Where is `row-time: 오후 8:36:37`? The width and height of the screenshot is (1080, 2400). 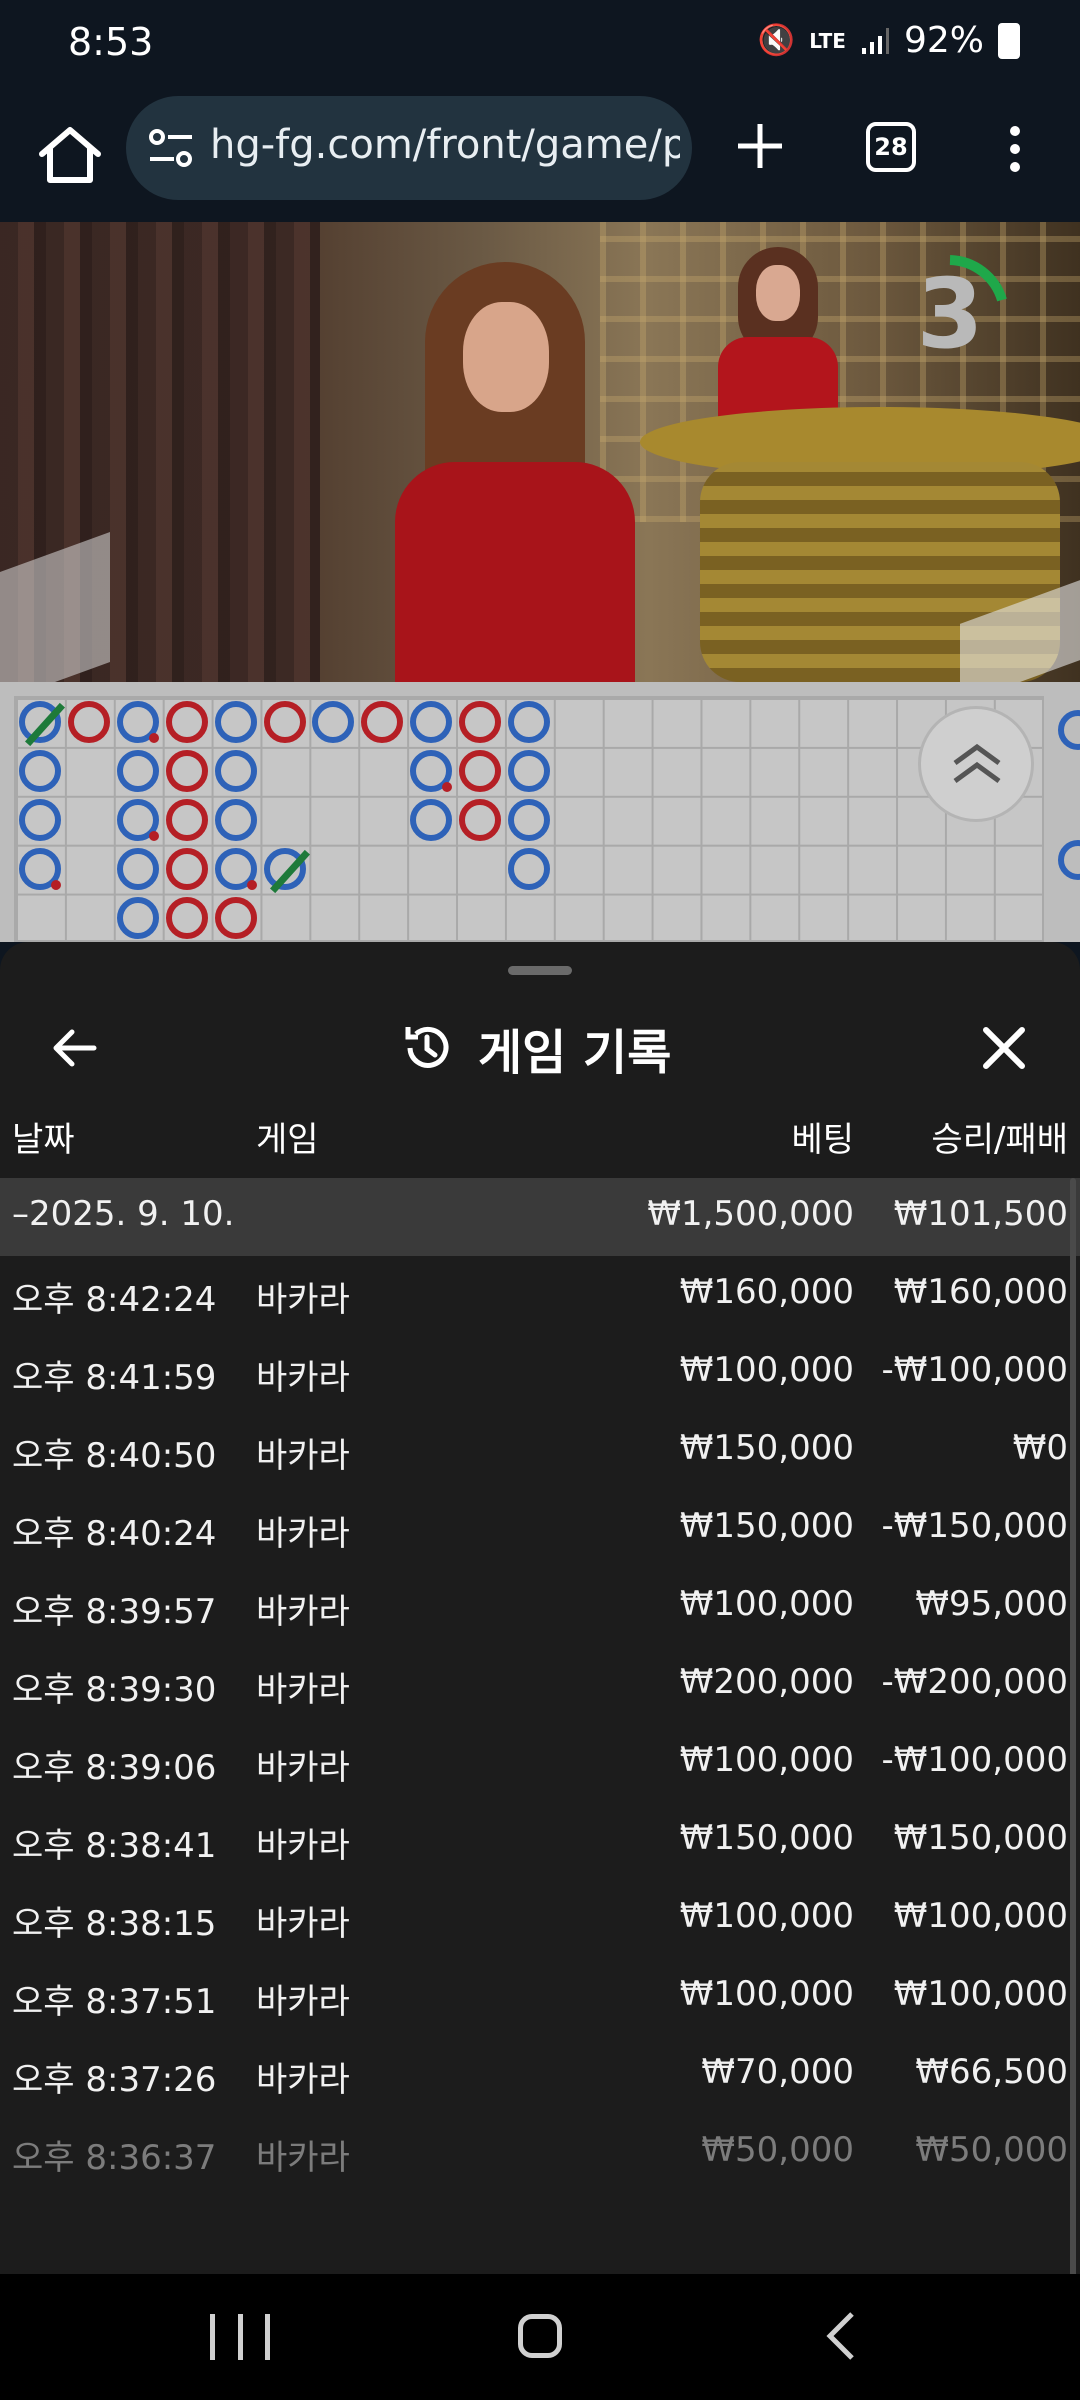
row-time: 오후 8:36:37 is located at coordinates (114, 2158).